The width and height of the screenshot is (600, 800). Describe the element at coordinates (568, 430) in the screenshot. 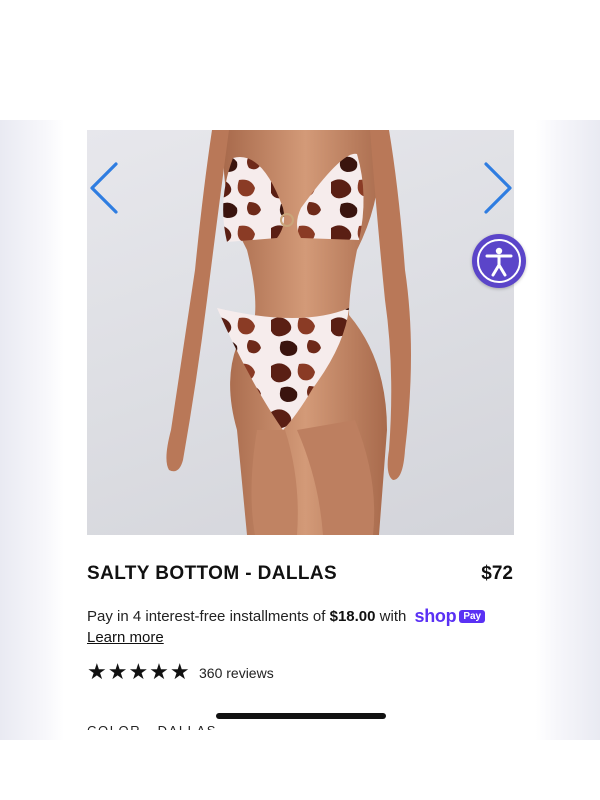

I see `right-shade` at that location.